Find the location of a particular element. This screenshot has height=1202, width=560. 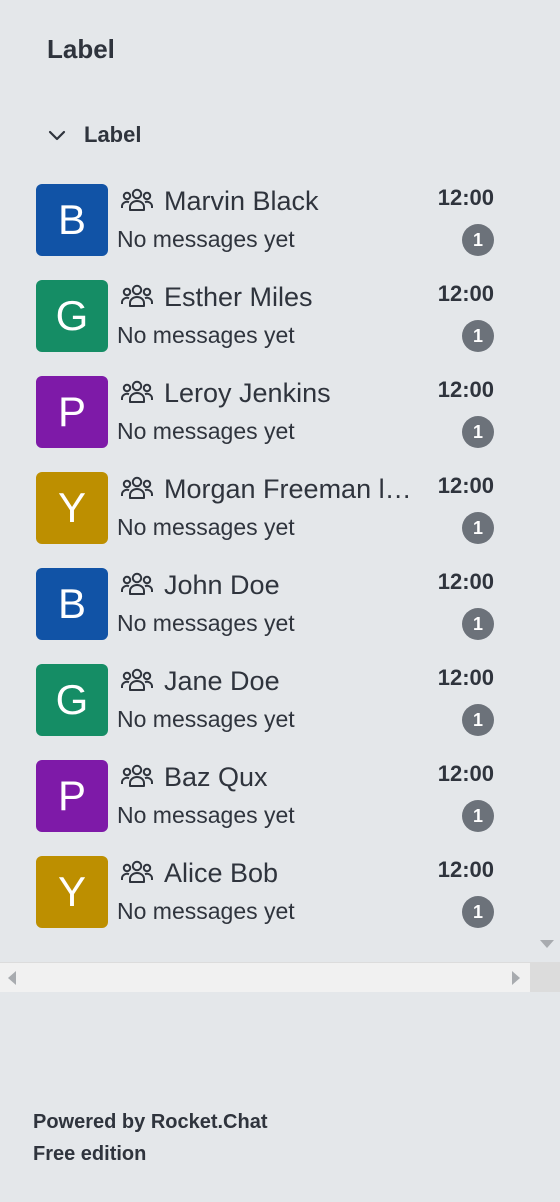

room-list-item: B John Doe 12:00 No messages yet 1 is located at coordinates (265, 608).